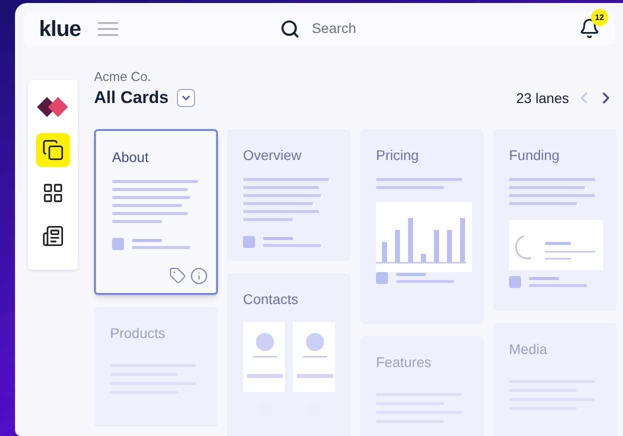 This screenshot has width=623, height=436. Describe the element at coordinates (53, 150) in the screenshot. I see `cards-icon` at that location.